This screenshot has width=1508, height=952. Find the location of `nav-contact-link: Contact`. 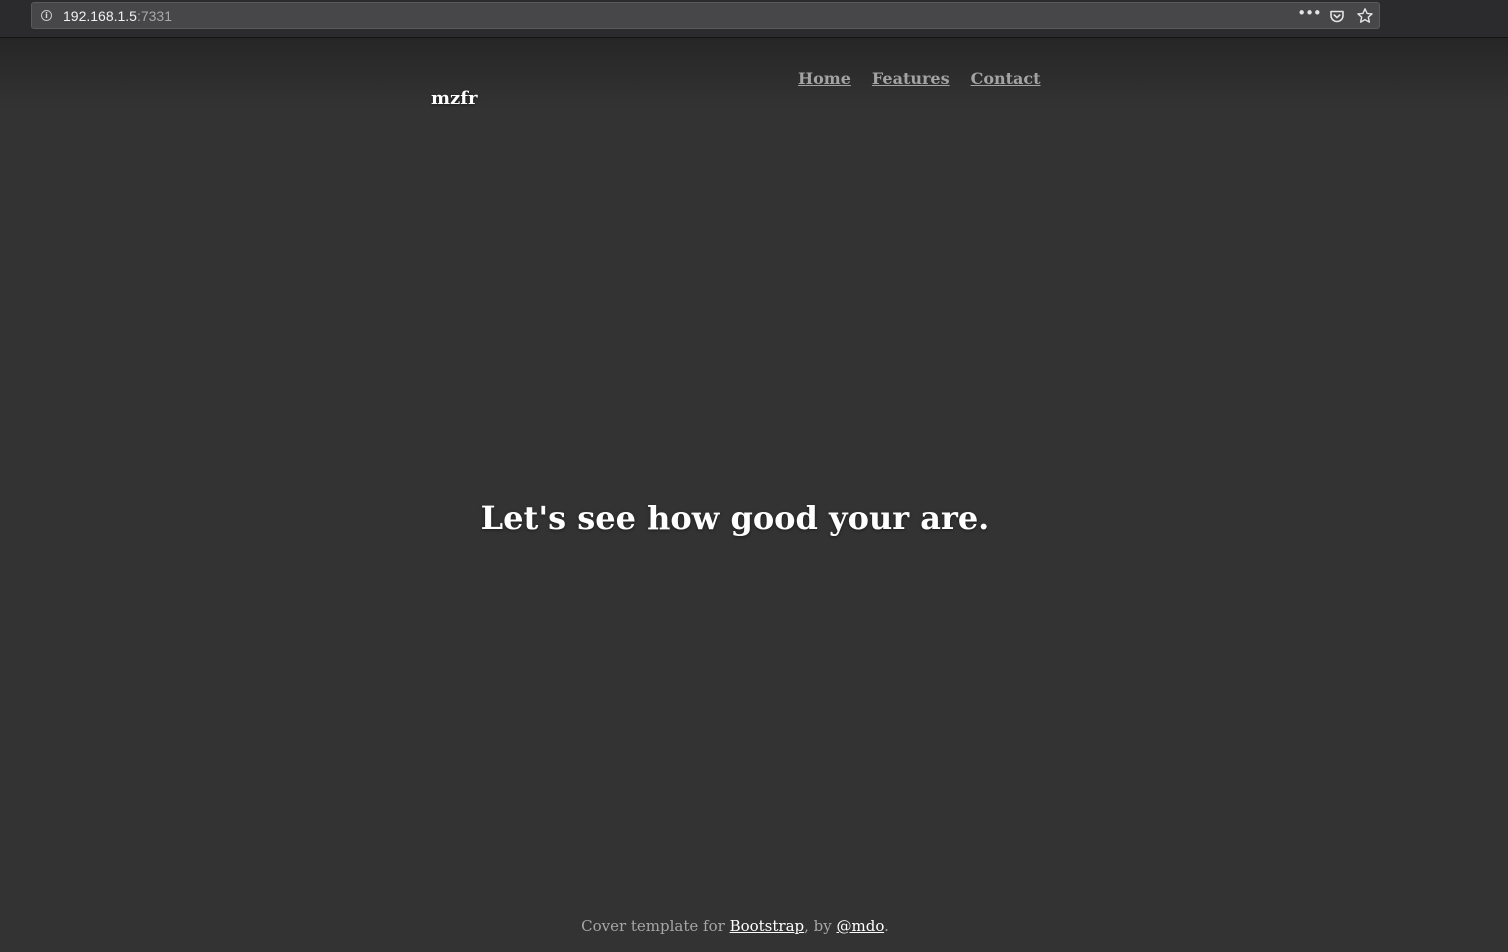

nav-contact-link: Contact is located at coordinates (1006, 79).